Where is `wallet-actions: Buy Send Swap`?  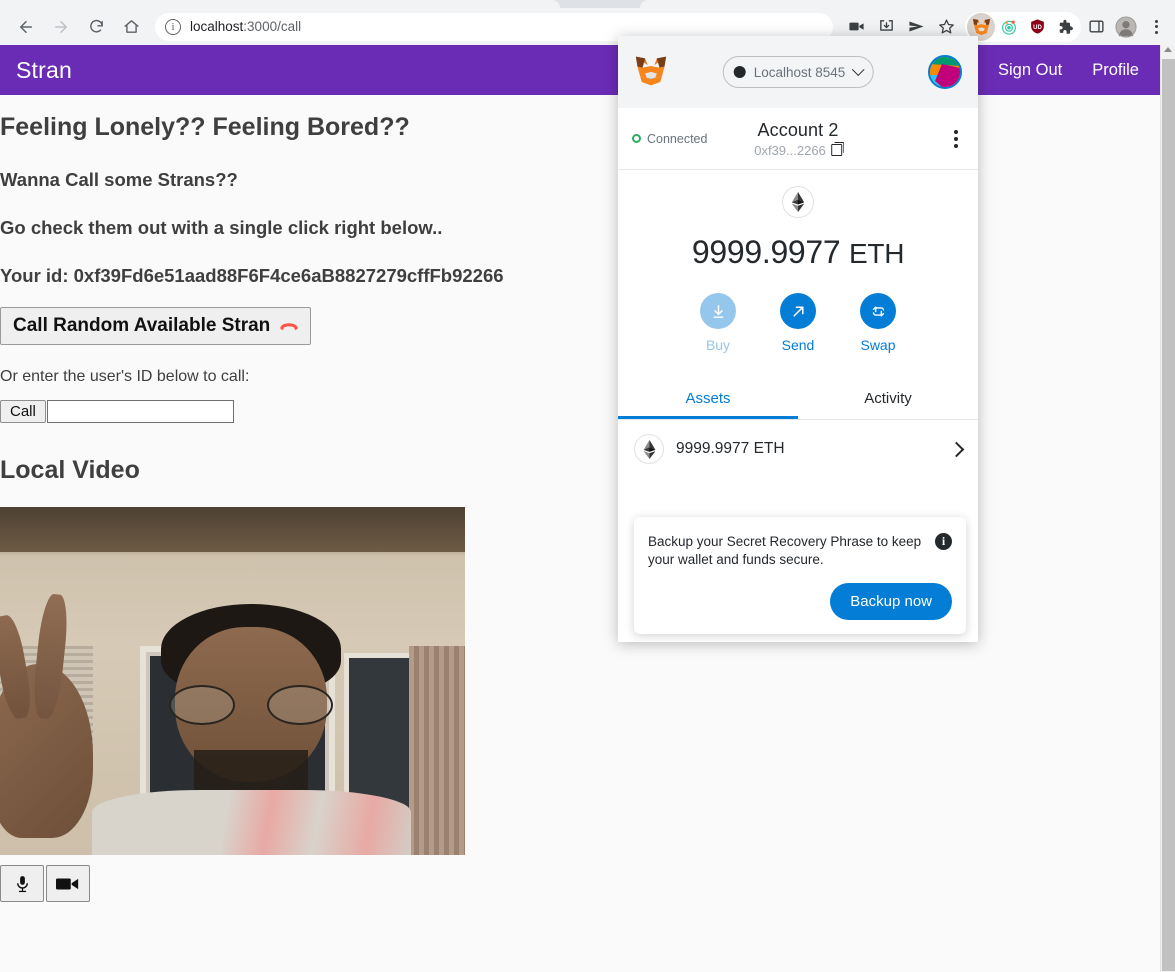
wallet-actions: Buy Send Swap is located at coordinates (798, 323).